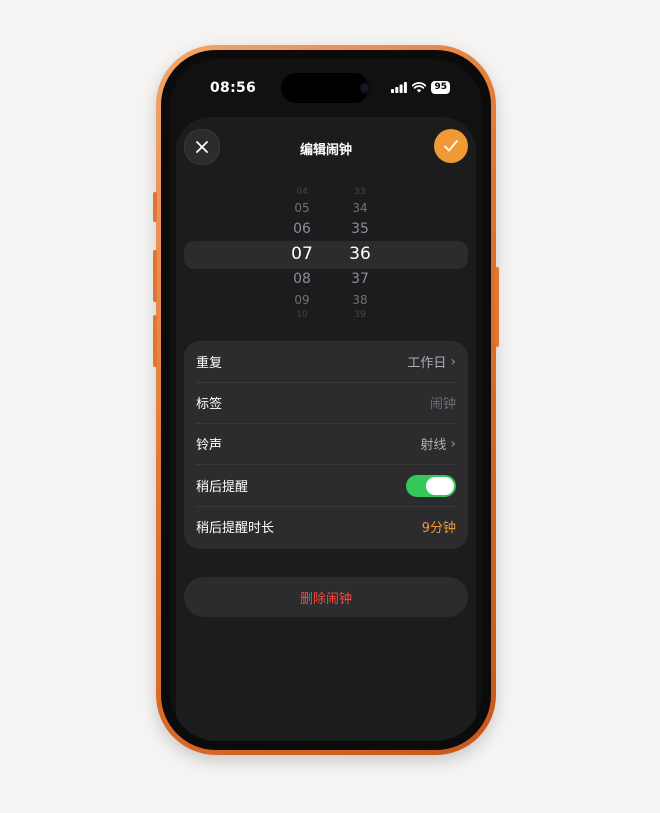 The width and height of the screenshot is (660, 813). I want to click on volume-up-button, so click(155, 276).